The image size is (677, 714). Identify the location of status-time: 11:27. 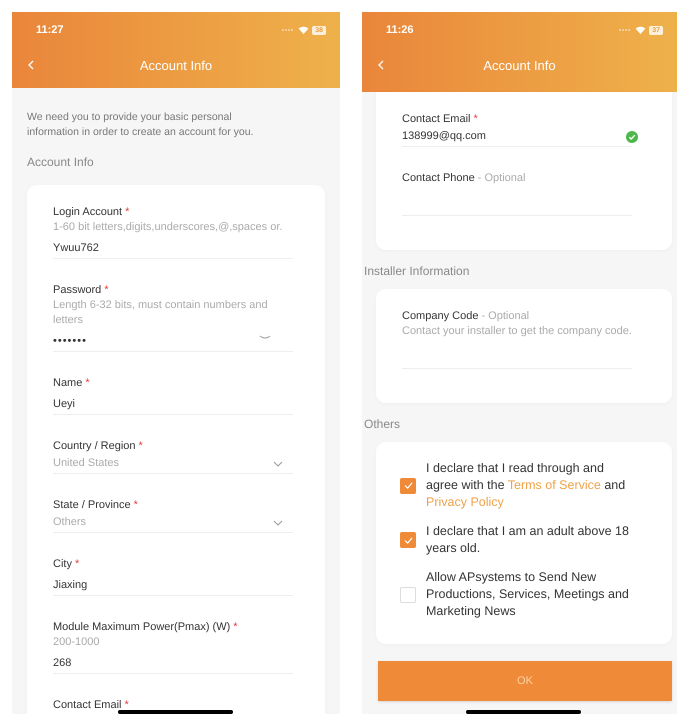
(50, 30).